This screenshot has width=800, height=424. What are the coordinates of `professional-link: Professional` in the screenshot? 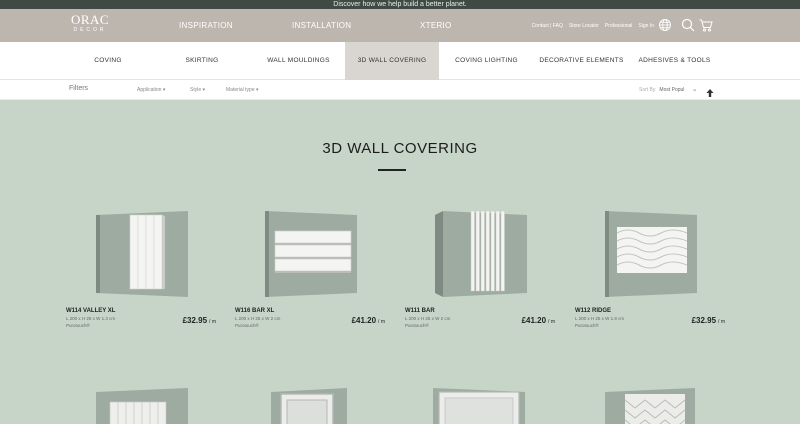 It's located at (619, 26).